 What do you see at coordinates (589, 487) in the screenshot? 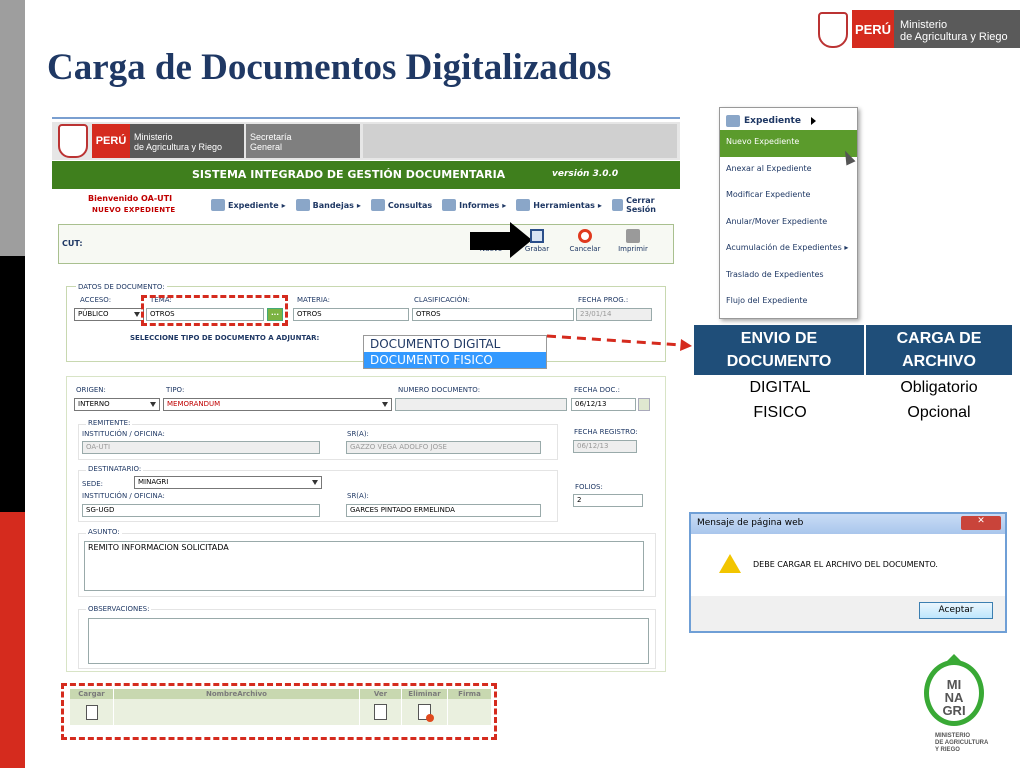
I see `folios-label: FOLIOS:` at bounding box center [589, 487].